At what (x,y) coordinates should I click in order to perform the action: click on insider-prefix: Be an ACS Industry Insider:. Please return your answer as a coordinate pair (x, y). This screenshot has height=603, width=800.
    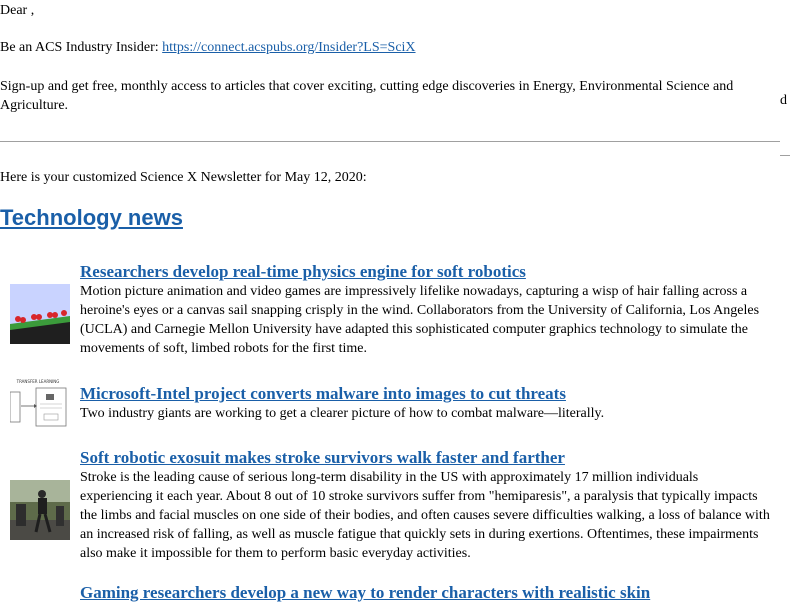
    Looking at the image, I should click on (81, 47).